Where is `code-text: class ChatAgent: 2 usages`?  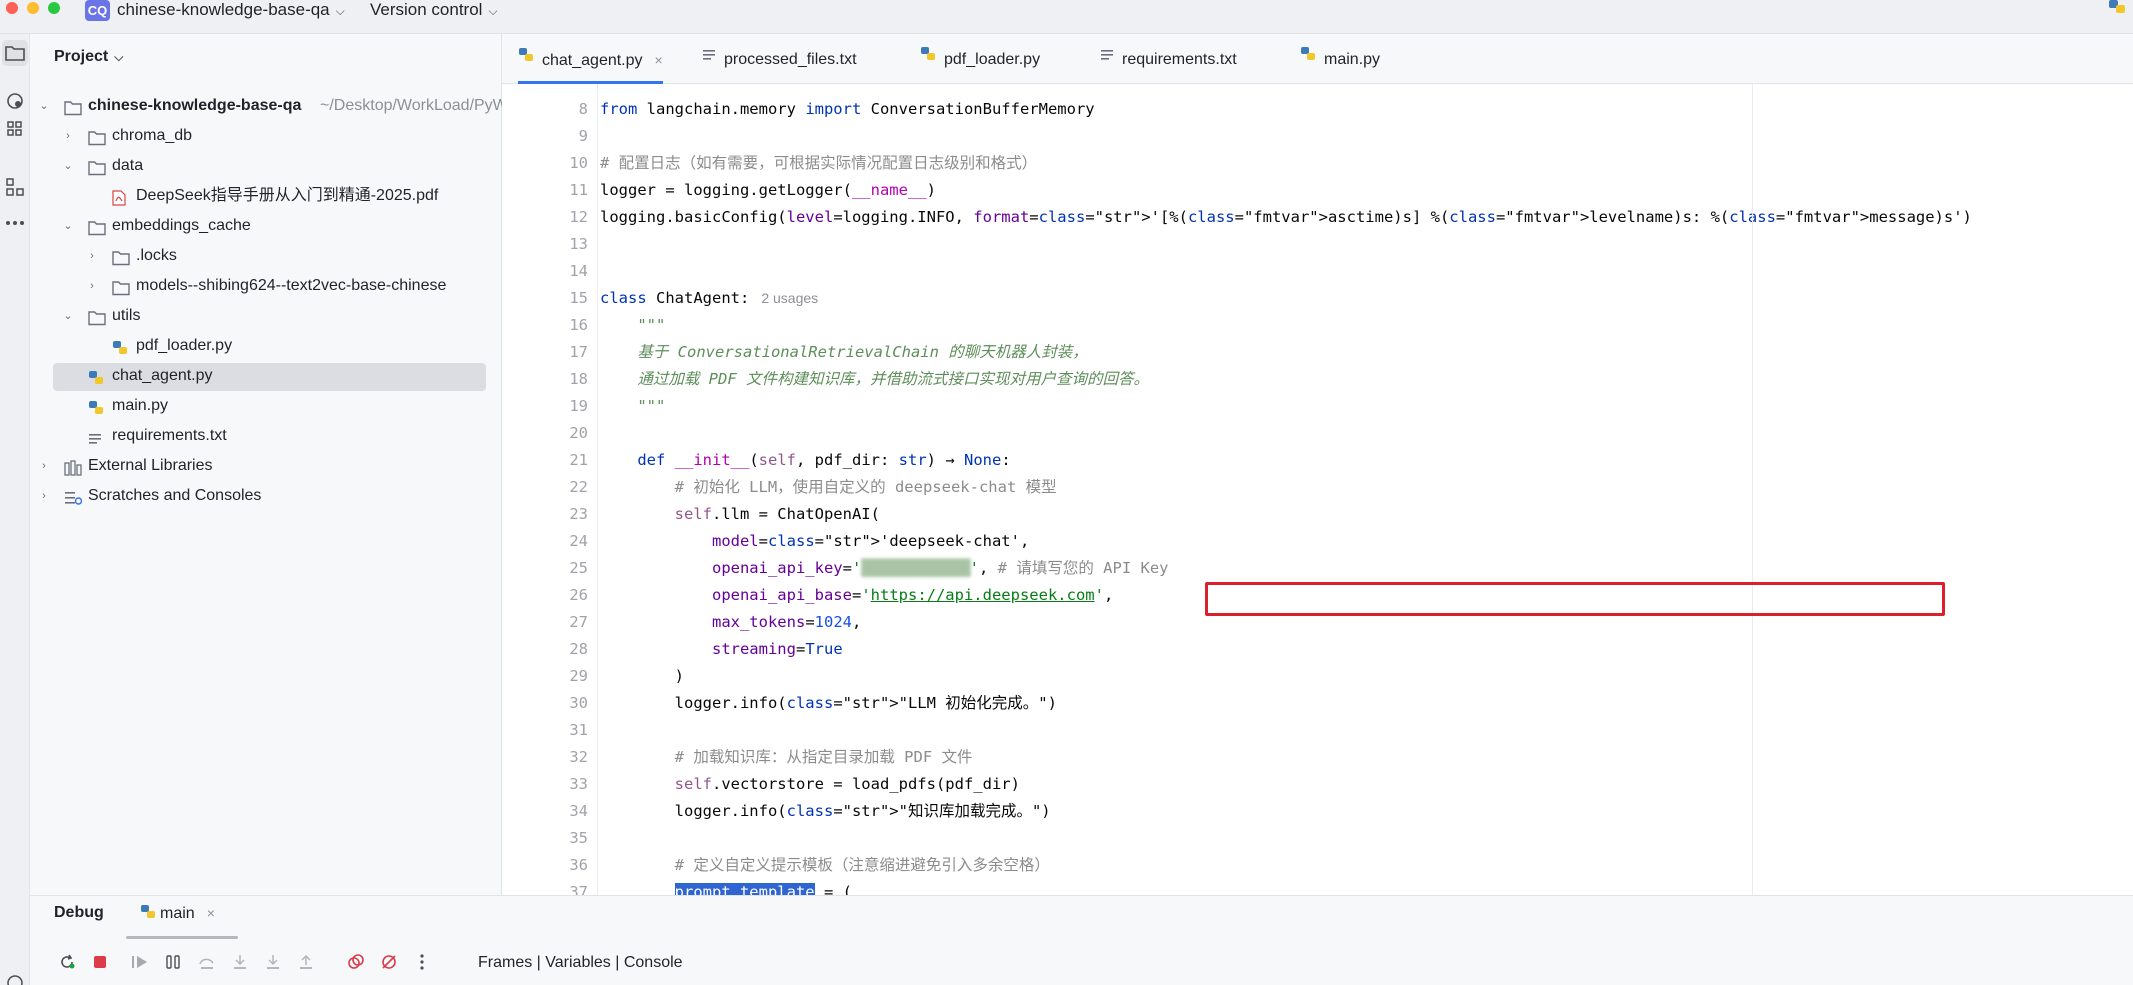
code-text: class ChatAgent: 2 usages is located at coordinates (709, 298).